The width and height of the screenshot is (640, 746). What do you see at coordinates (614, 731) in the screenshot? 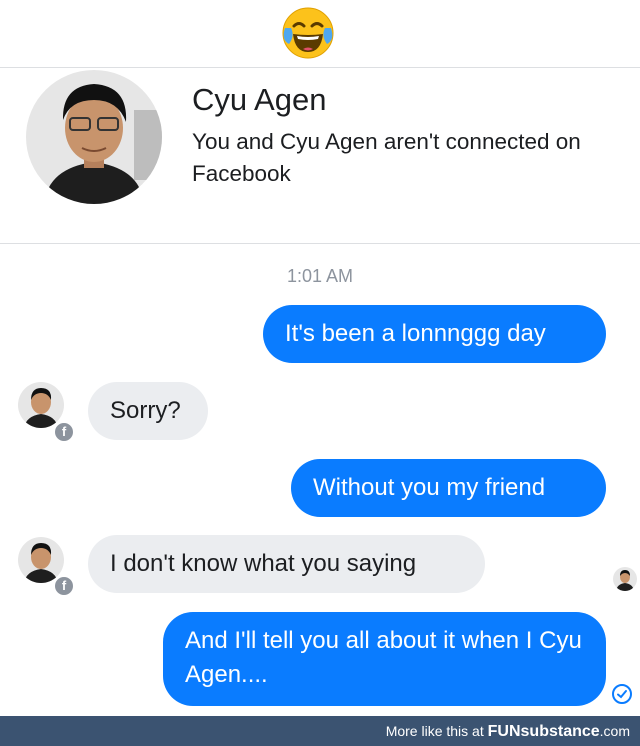
I see `watermark-suffix: .com` at bounding box center [614, 731].